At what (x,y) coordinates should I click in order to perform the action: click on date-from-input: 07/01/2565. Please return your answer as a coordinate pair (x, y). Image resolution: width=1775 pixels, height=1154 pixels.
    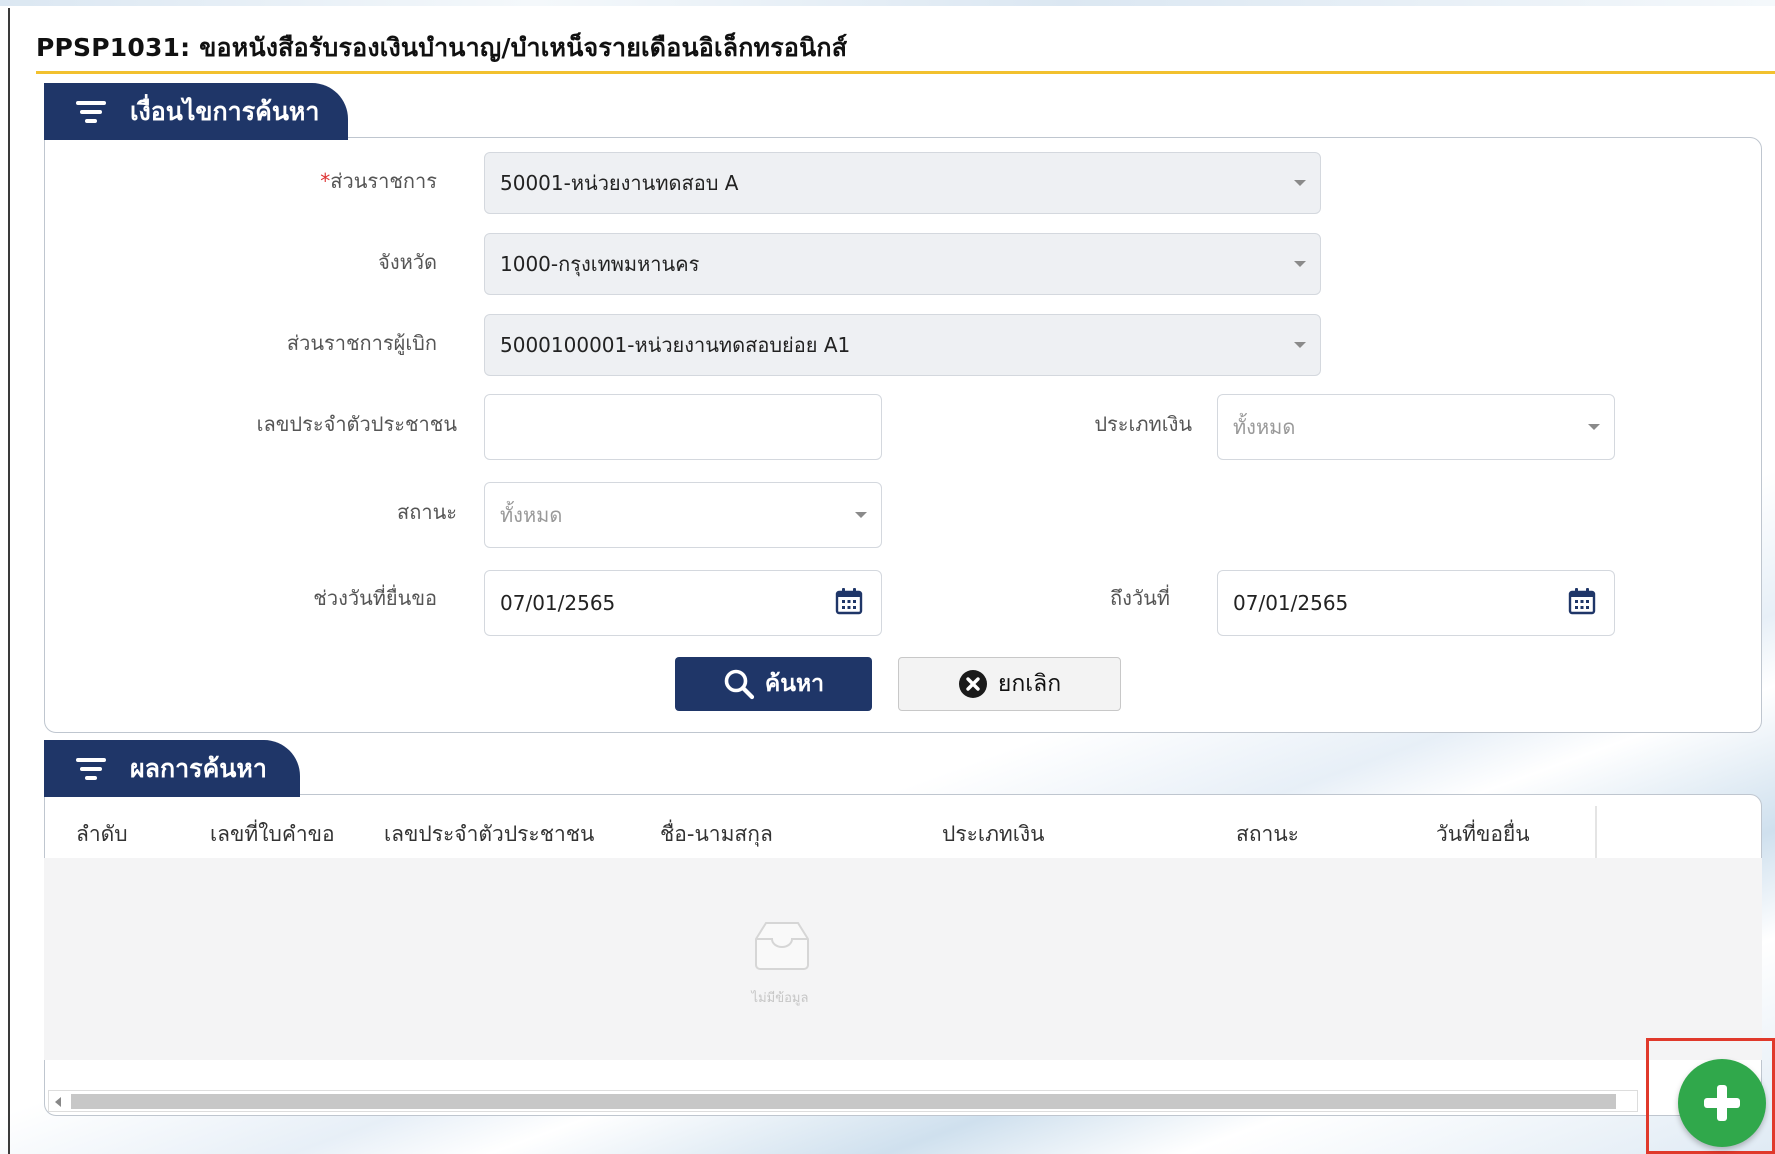
    Looking at the image, I should click on (683, 603).